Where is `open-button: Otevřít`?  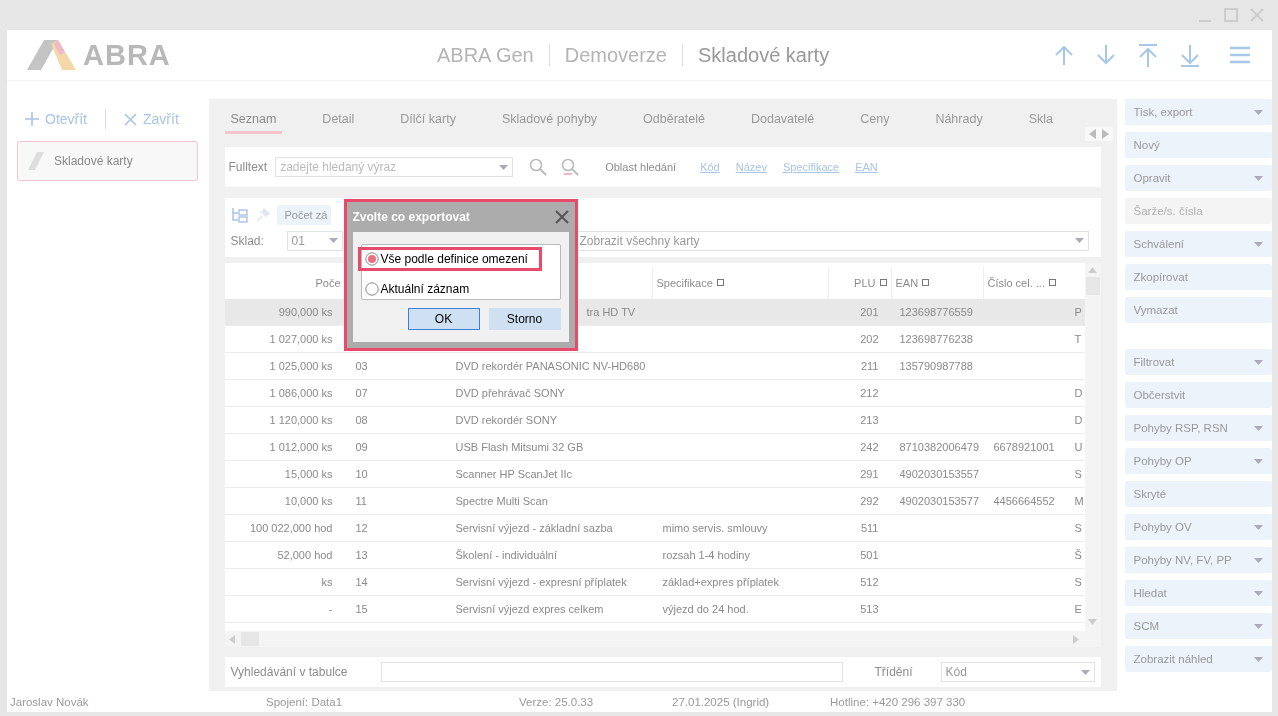 open-button: Otevřít is located at coordinates (56, 119).